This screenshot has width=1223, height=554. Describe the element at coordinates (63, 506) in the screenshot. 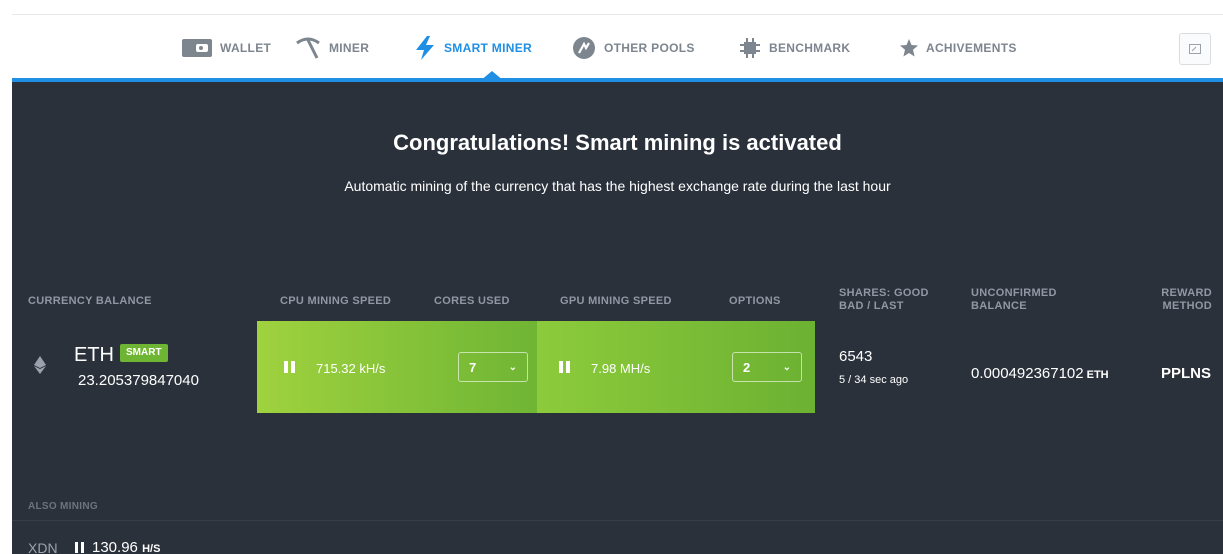

I see `also-mining-label: ALSO MINING` at that location.